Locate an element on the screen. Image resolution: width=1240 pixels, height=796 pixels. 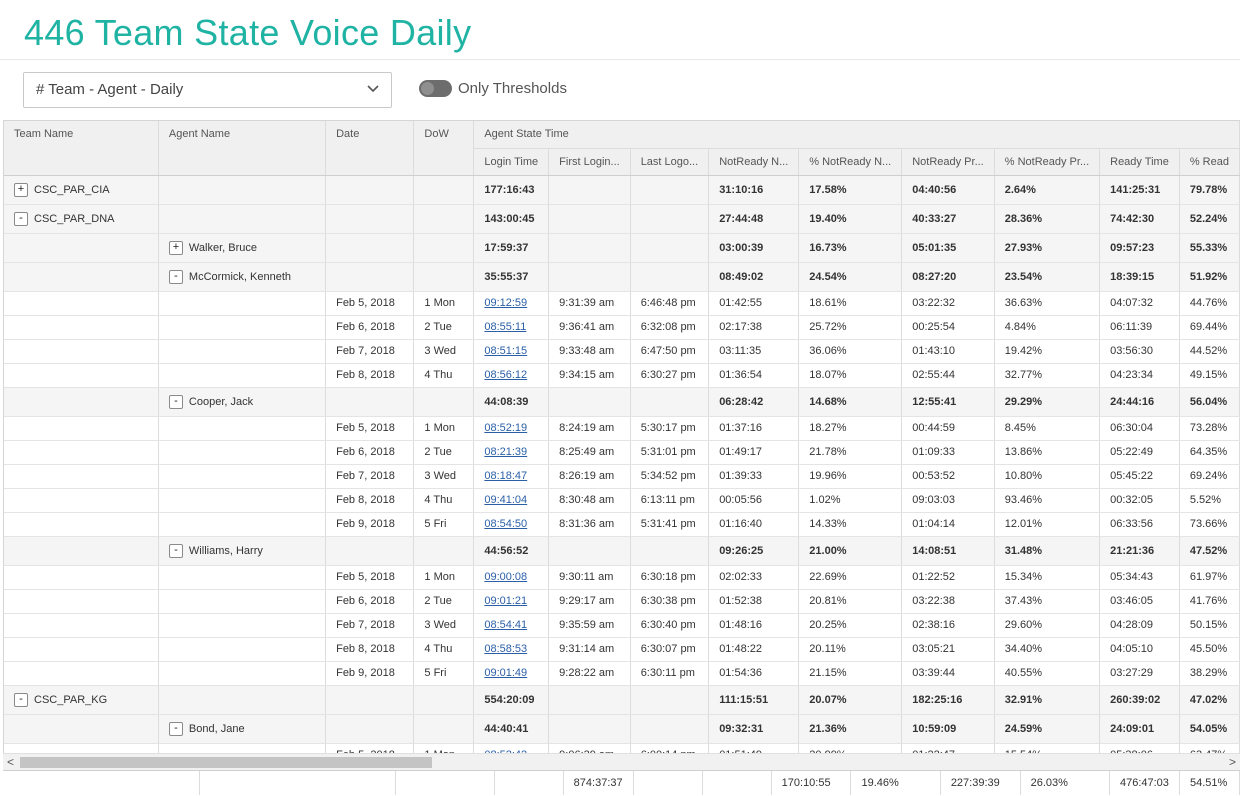
metric-cell: 09:57:23 is located at coordinates (1139, 248).